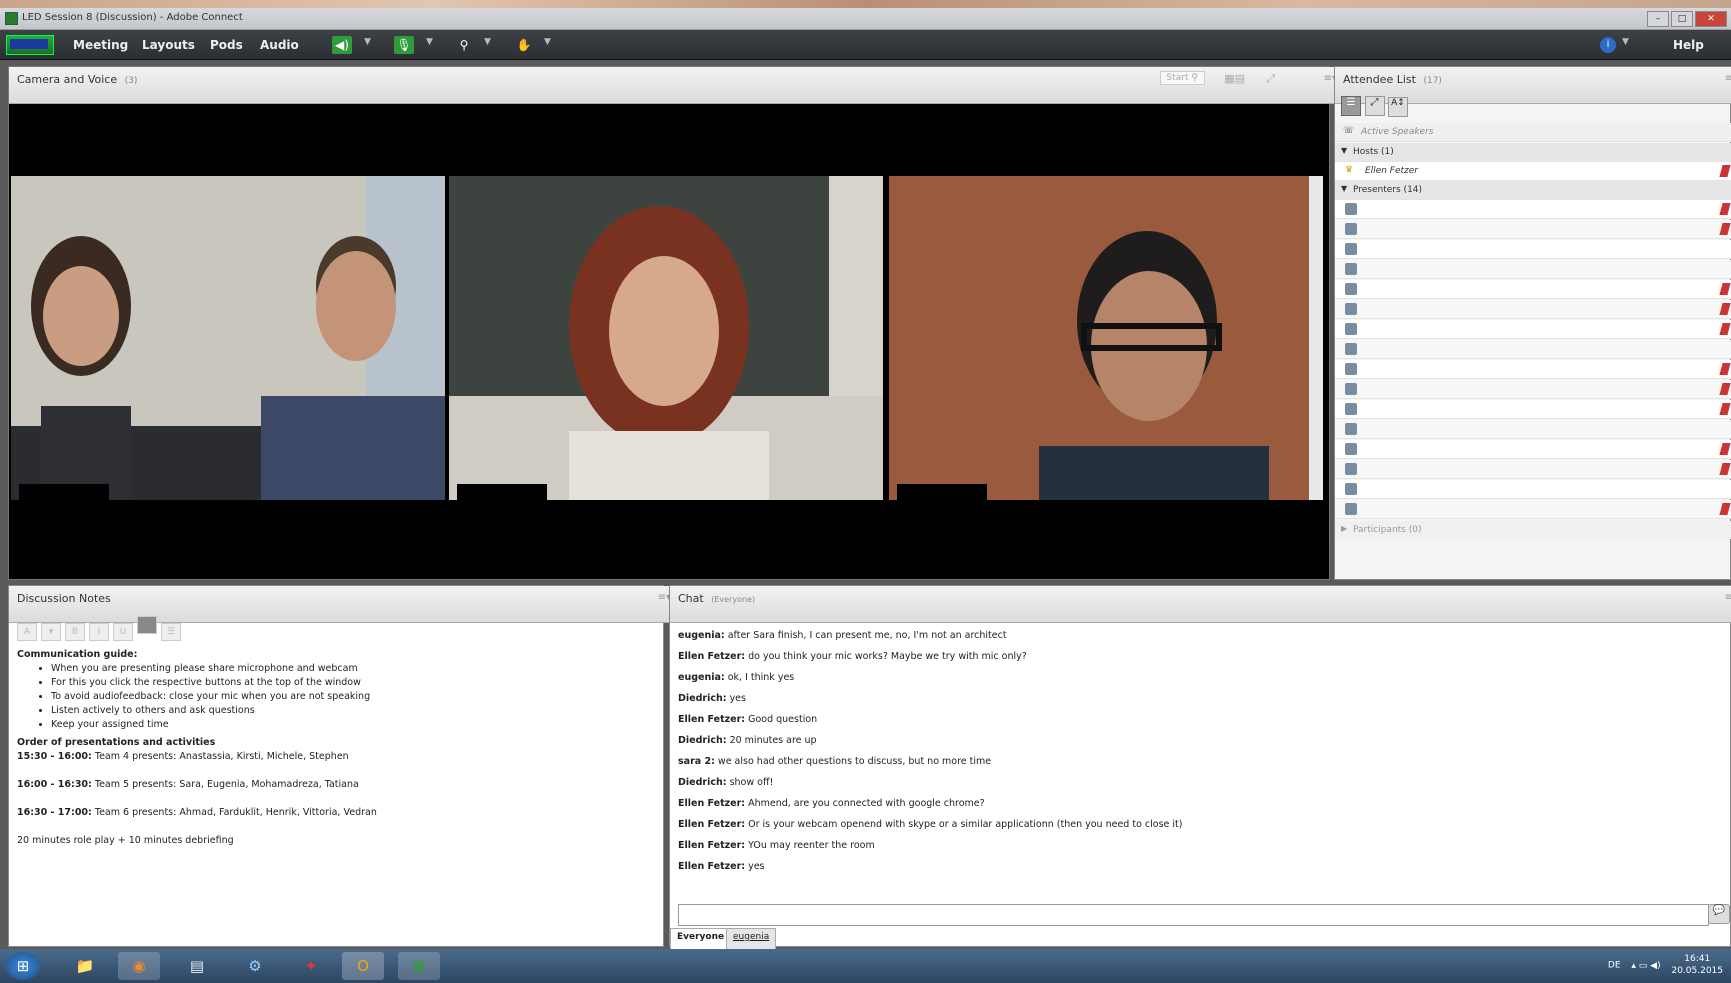 This screenshot has height=983, width=1731. I want to click on expand-view-icon: ⤢, so click(1374, 106).